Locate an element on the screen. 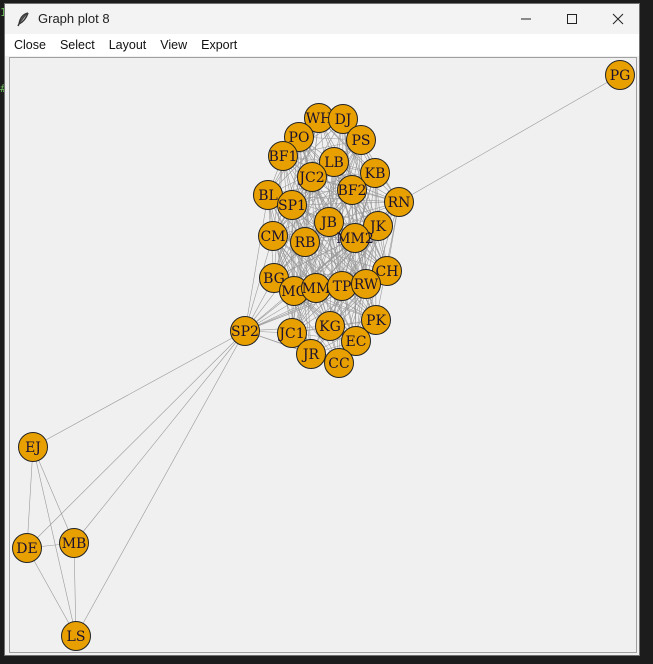  node-label: CM is located at coordinates (272, 237).